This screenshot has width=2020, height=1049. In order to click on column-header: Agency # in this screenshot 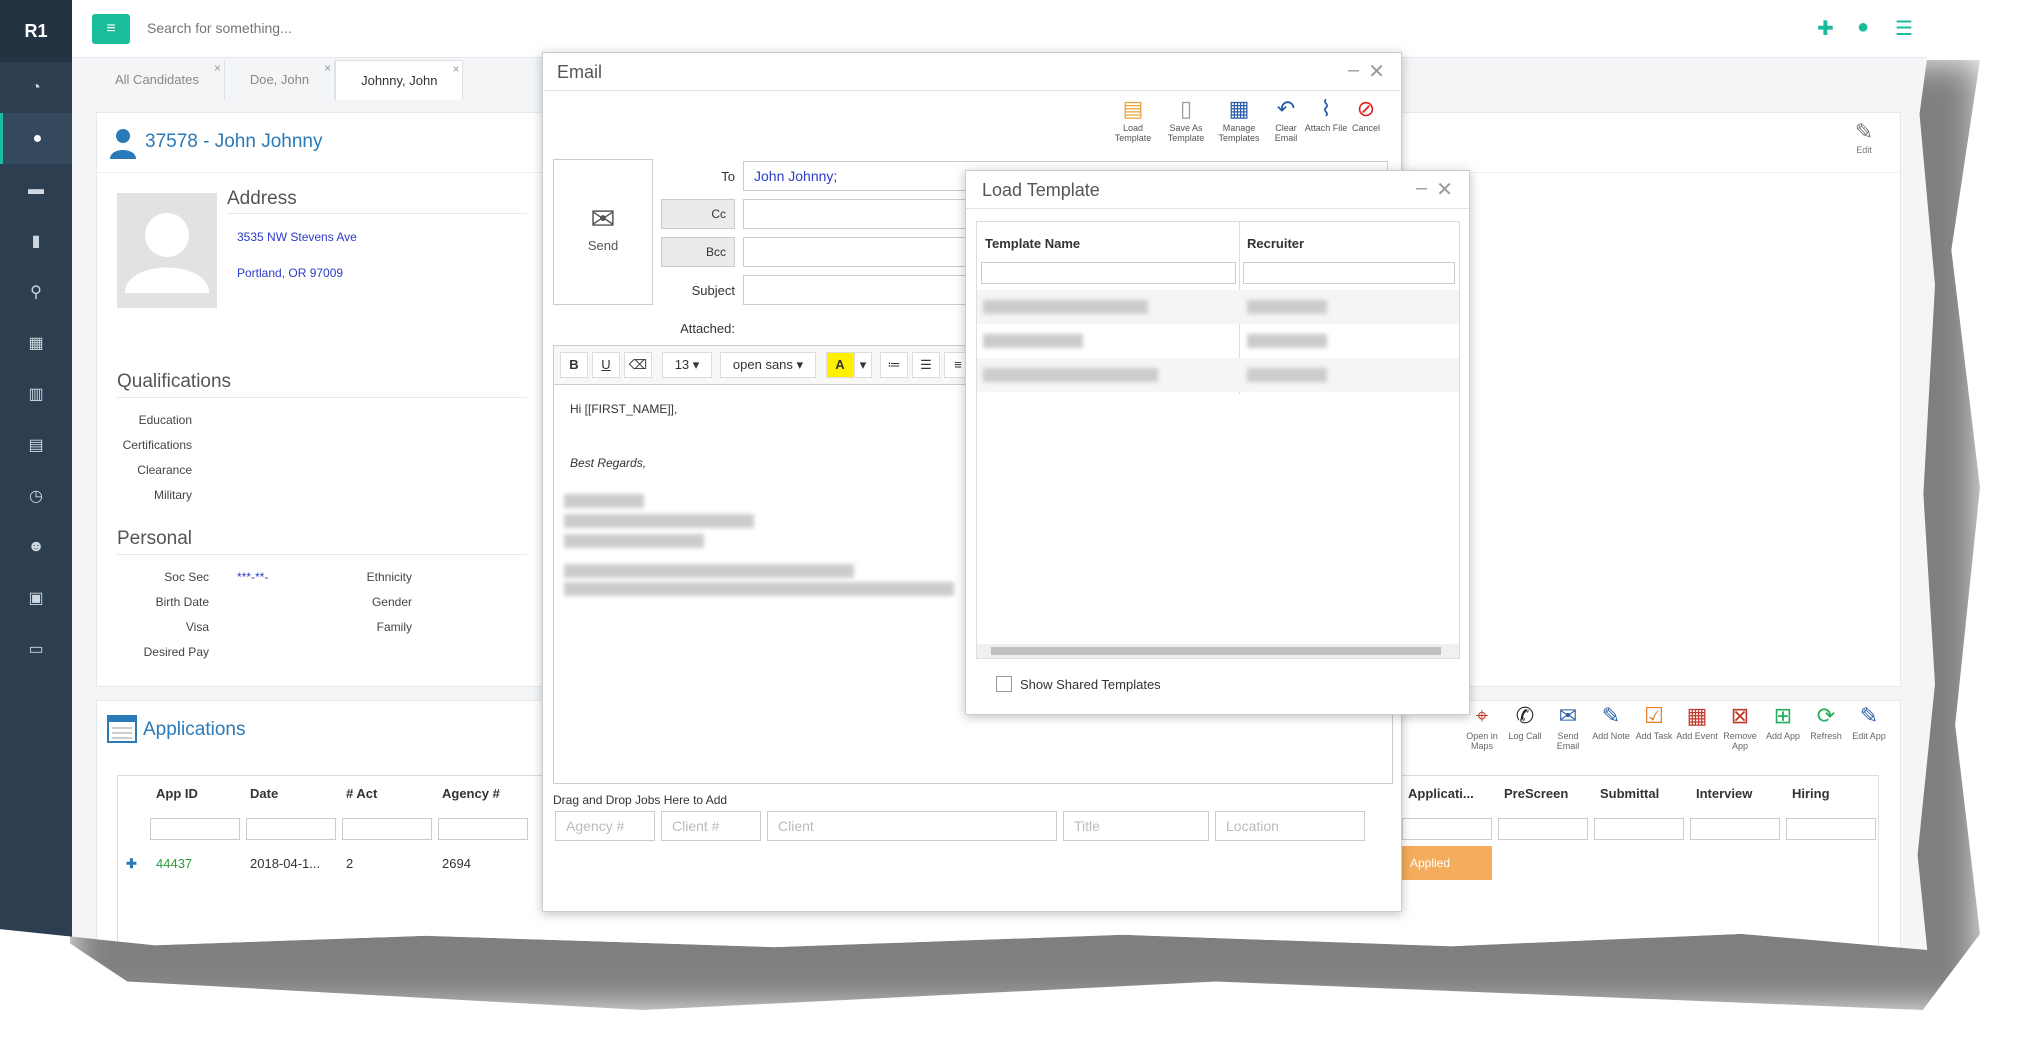, I will do `click(471, 793)`.